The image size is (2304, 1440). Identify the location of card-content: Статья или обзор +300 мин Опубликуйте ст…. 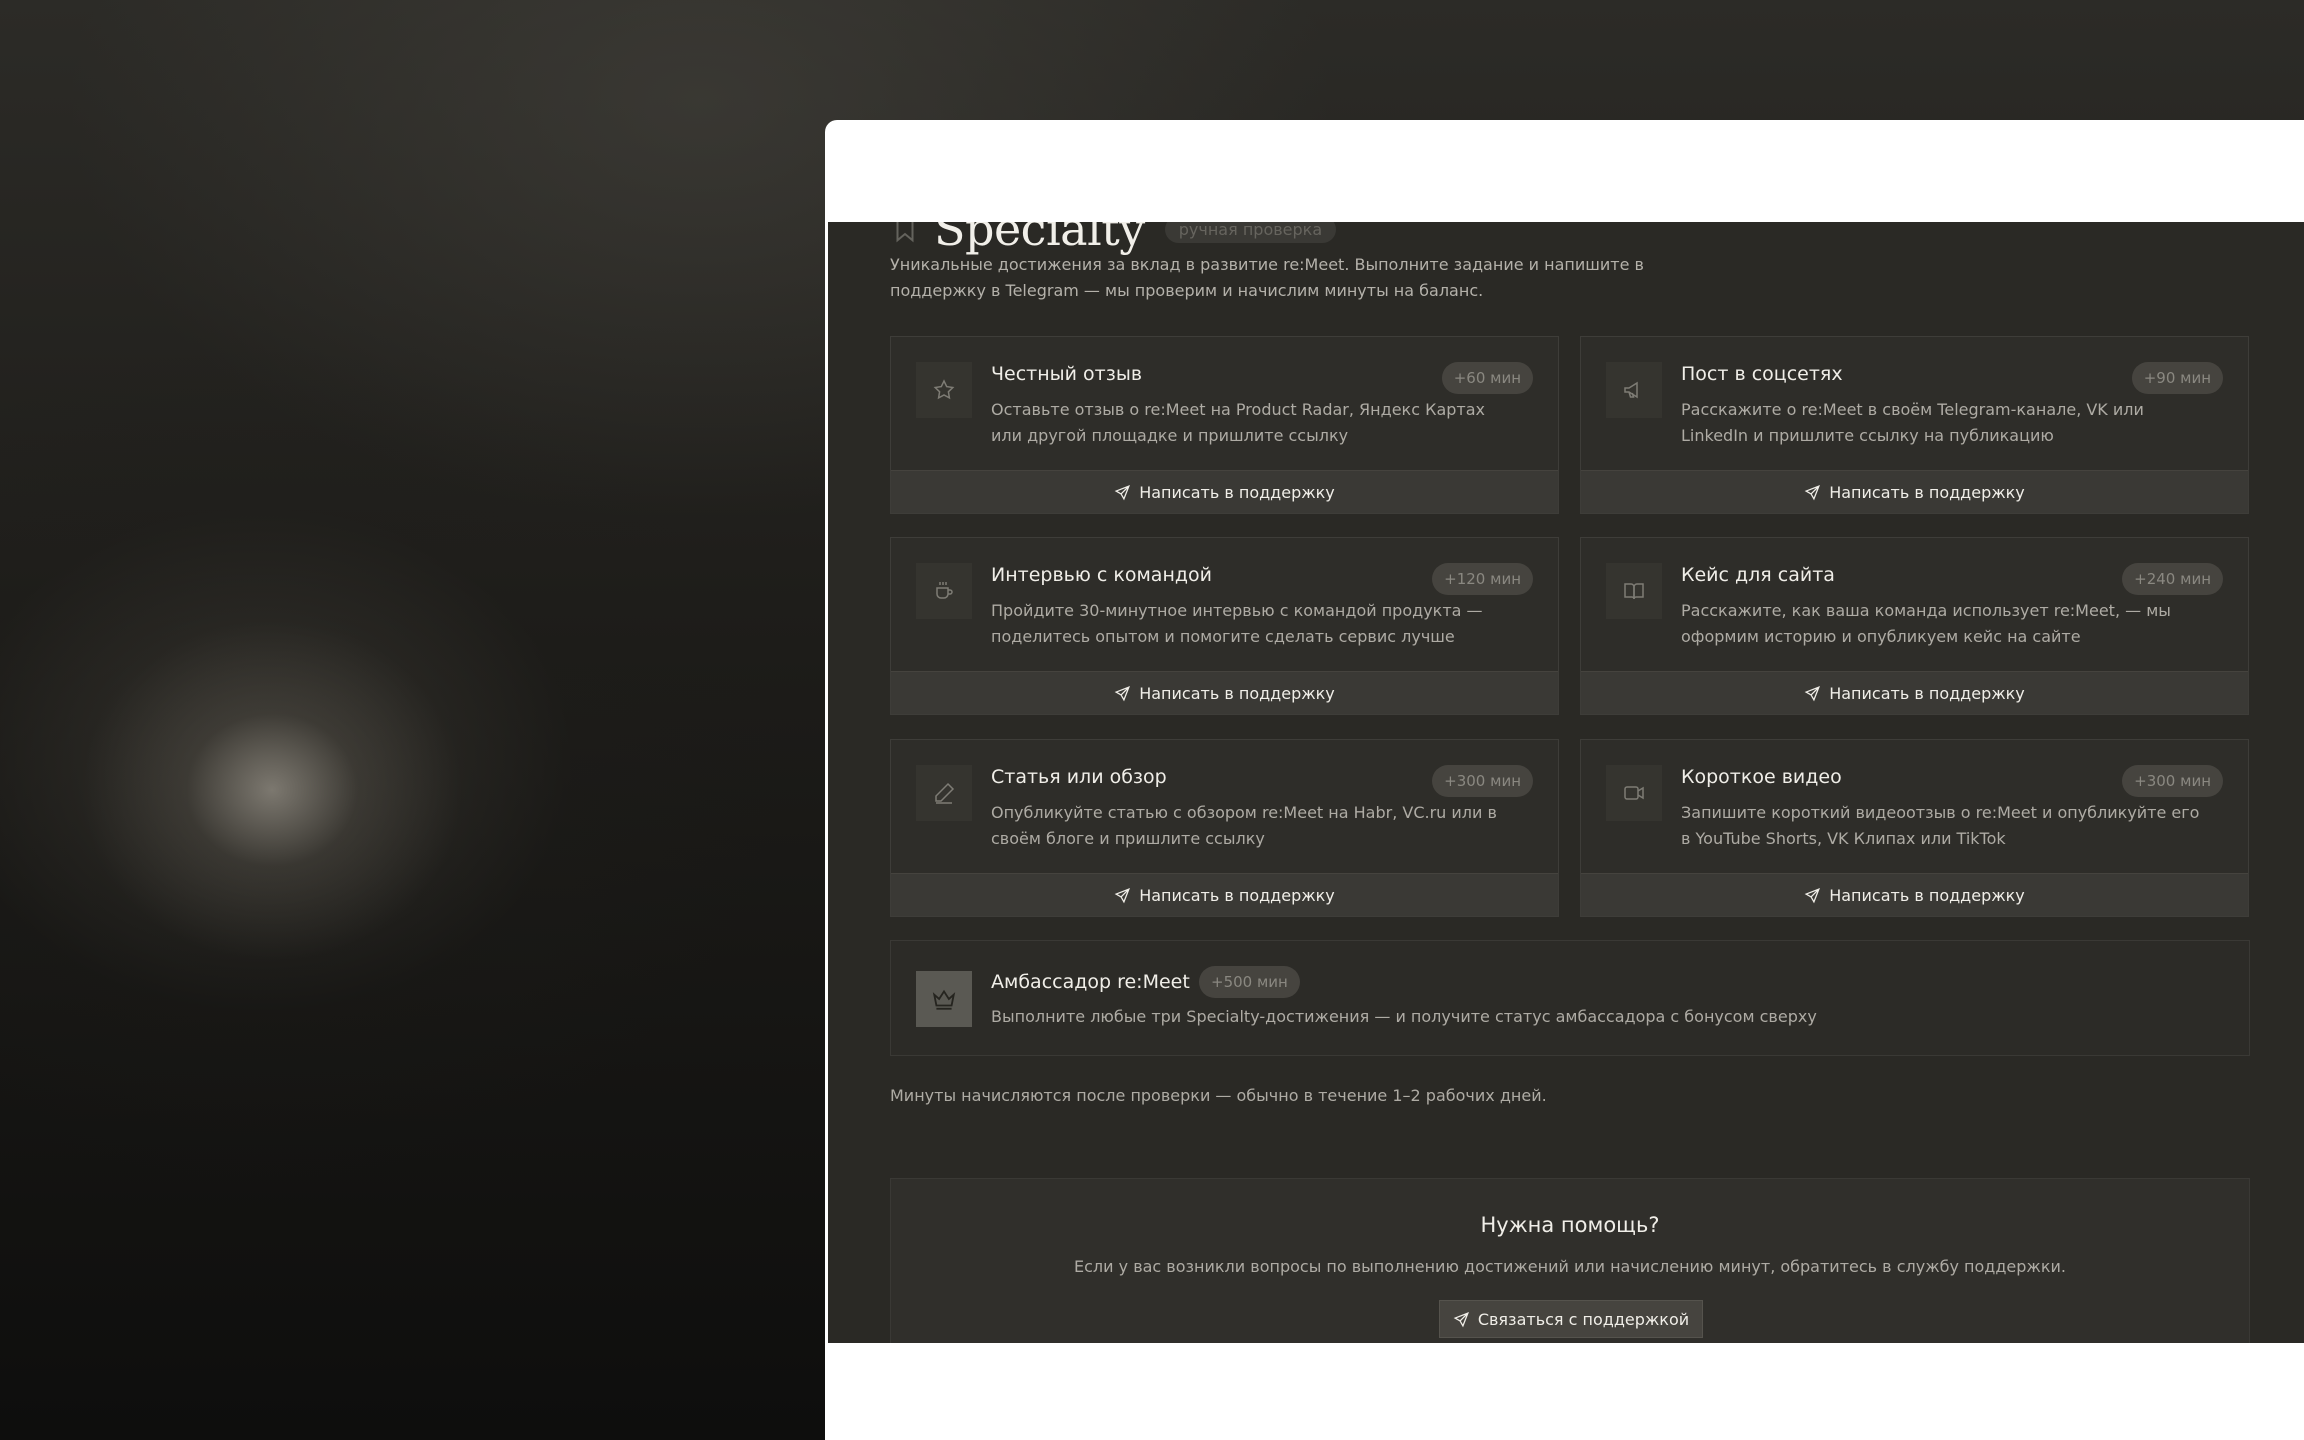
(1224, 807).